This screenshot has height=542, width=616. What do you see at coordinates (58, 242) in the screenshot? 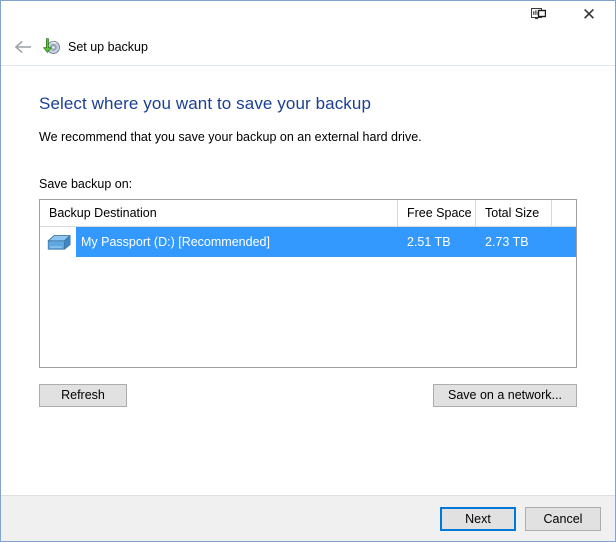
I see `external-hard-drive-icon` at bounding box center [58, 242].